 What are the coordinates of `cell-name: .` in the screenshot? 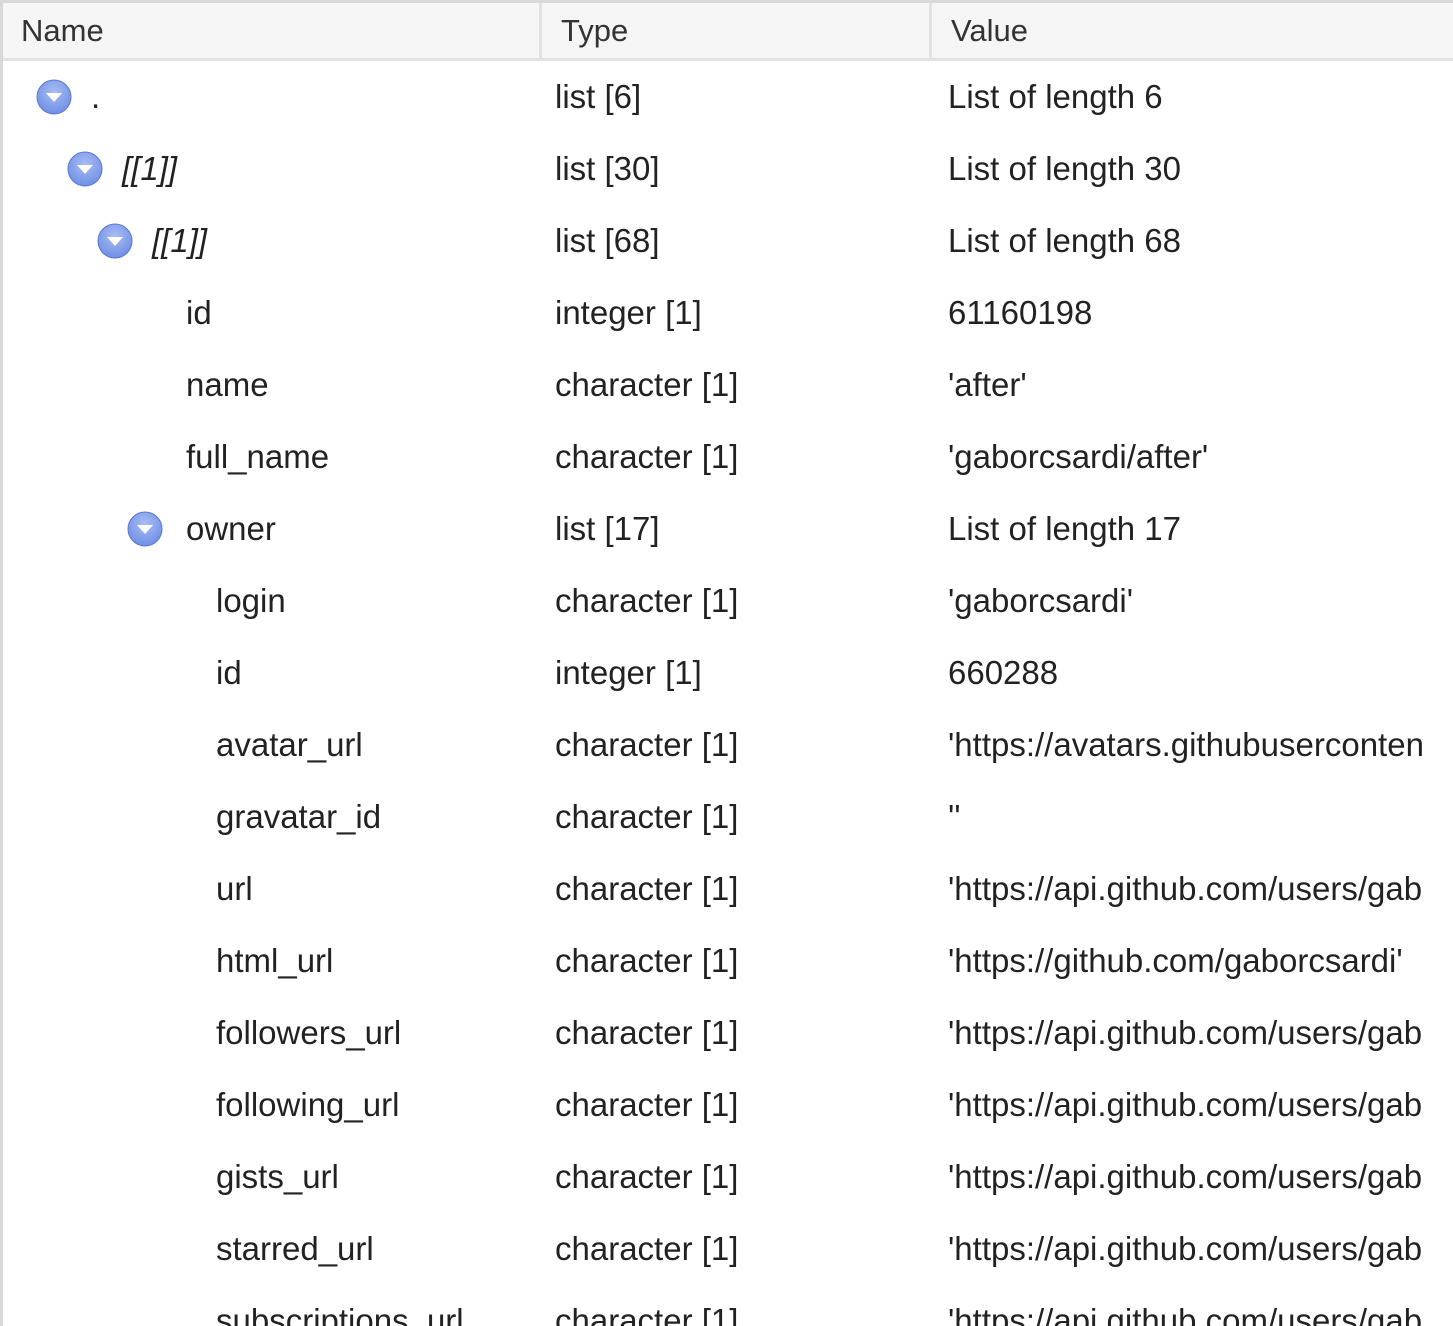 It's located at (271, 97).